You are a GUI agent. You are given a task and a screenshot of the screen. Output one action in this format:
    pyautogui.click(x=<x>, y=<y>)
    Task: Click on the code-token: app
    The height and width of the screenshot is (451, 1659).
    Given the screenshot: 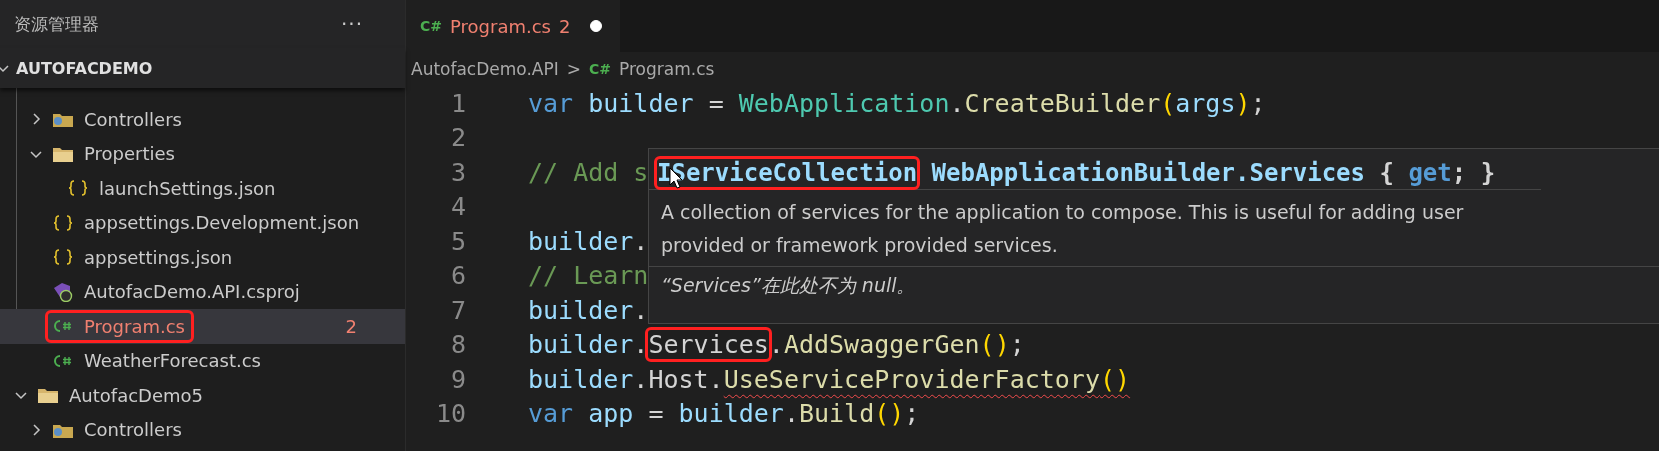 What is the action you would take?
    pyautogui.click(x=611, y=414)
    